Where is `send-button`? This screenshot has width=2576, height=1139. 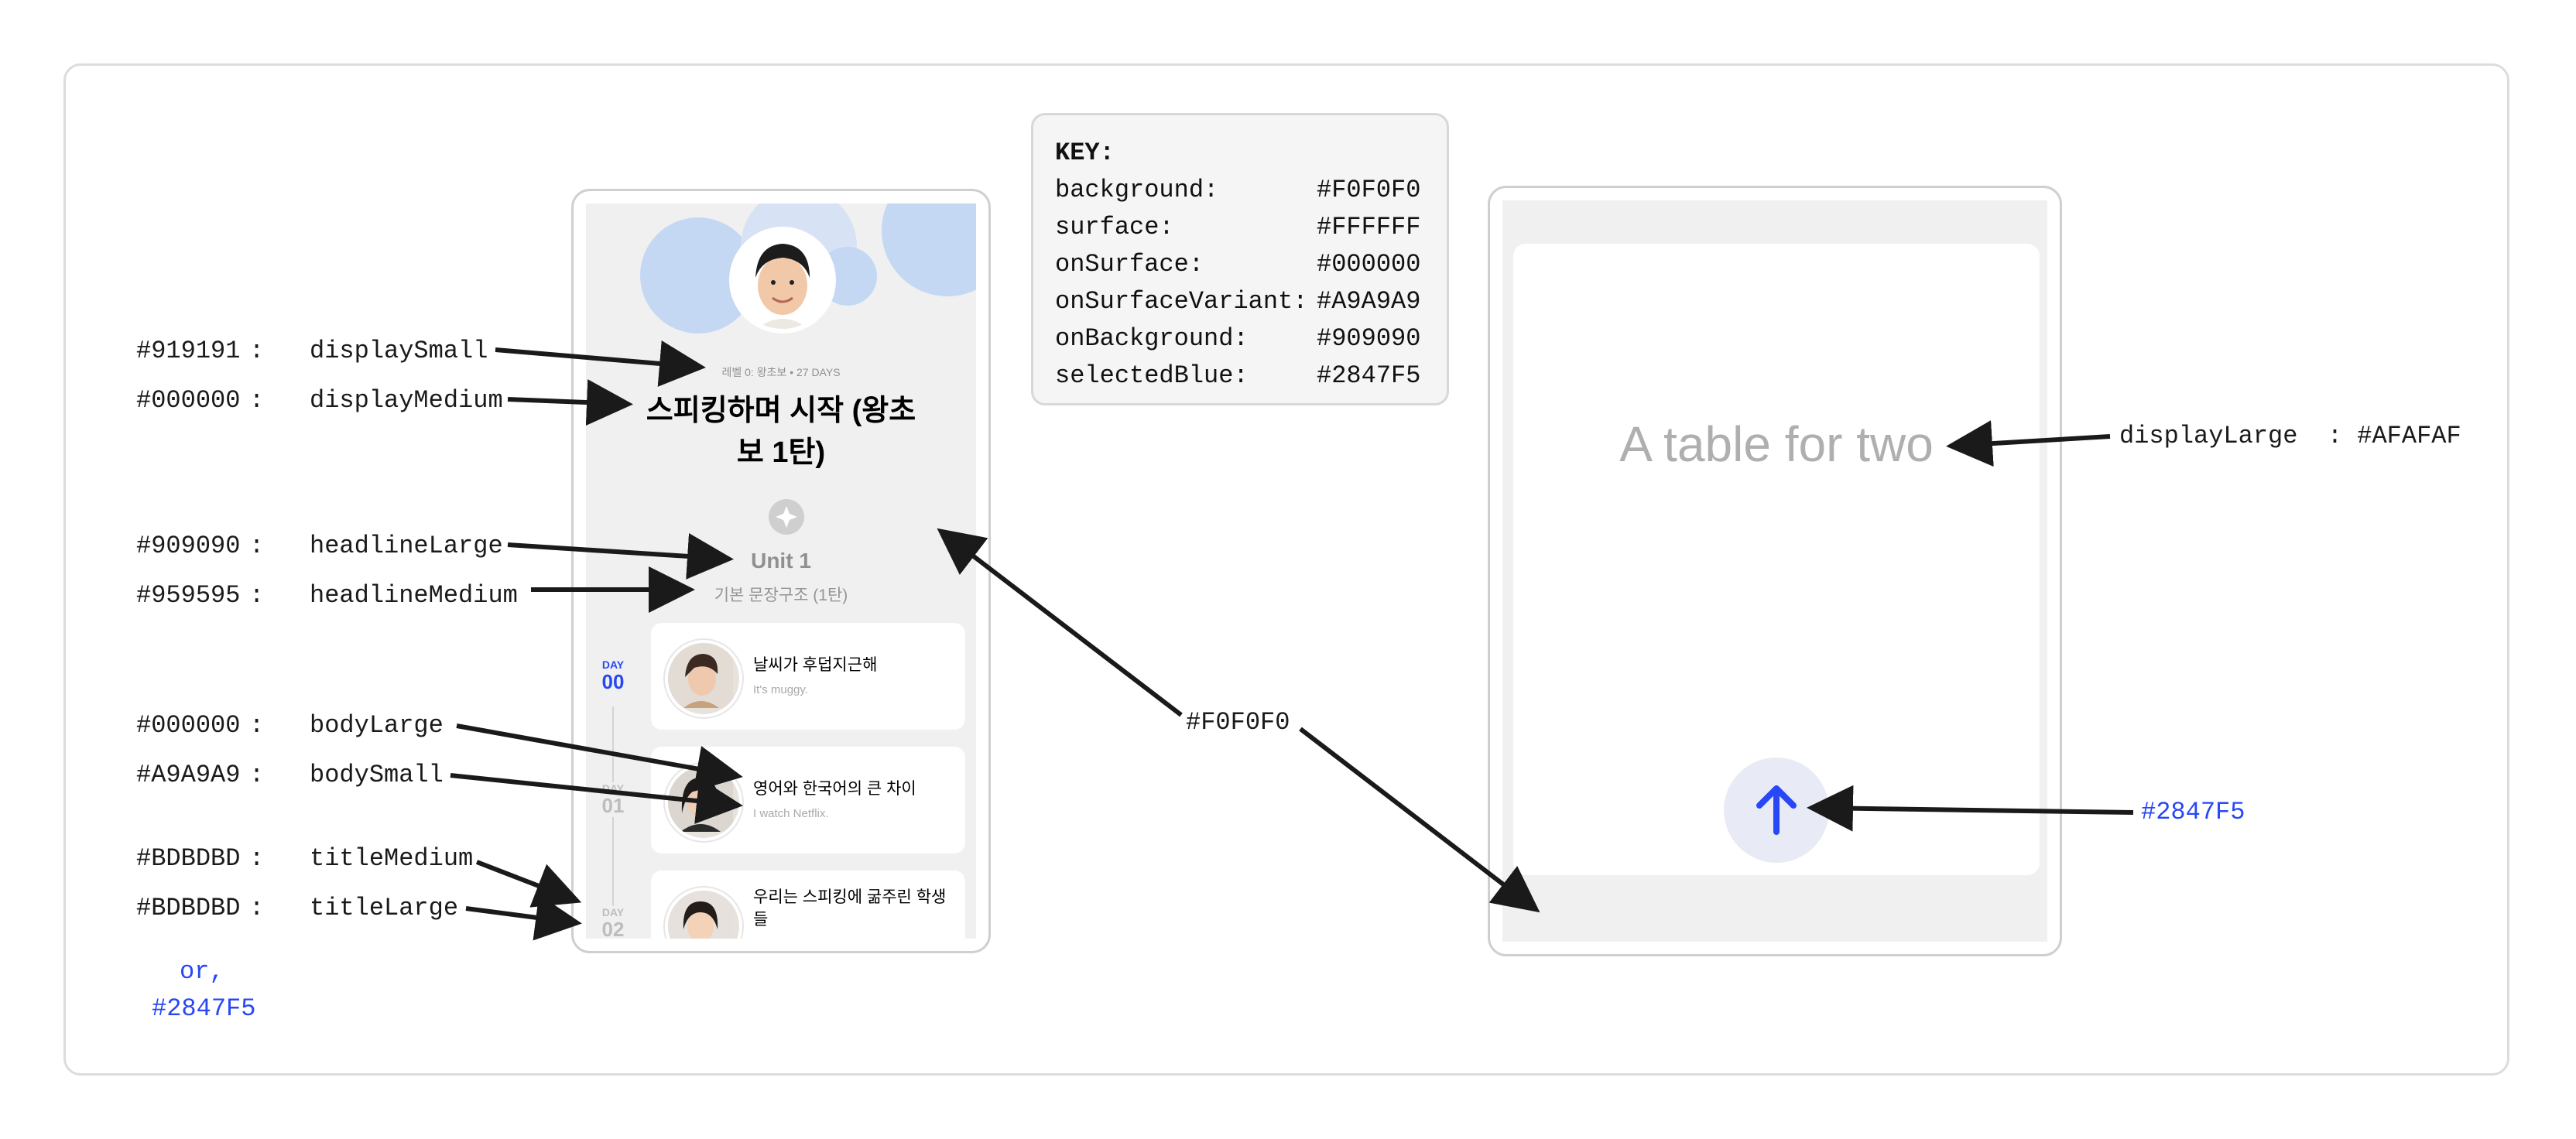
send-button is located at coordinates (1776, 810).